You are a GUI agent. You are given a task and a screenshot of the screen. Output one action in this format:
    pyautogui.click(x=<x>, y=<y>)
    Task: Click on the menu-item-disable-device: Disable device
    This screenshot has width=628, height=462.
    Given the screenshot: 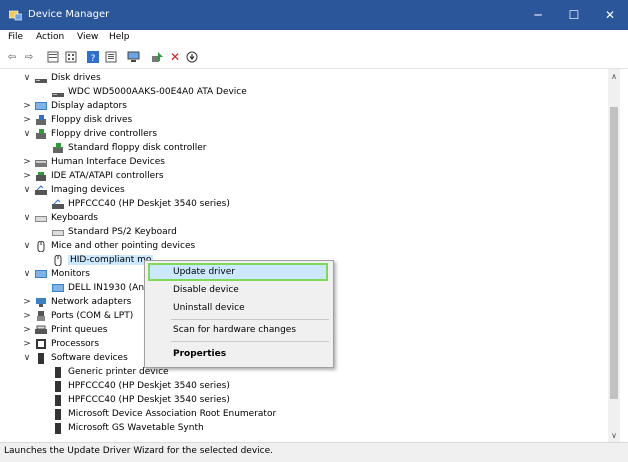 What is the action you would take?
    pyautogui.click(x=239, y=290)
    